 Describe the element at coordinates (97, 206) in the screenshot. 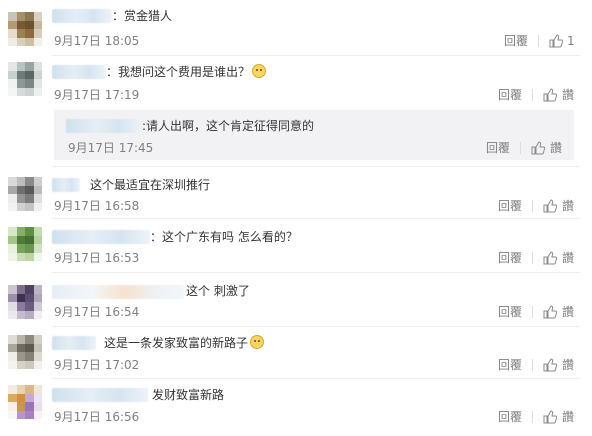

I see `comment-time: 9月17日 16:58` at that location.